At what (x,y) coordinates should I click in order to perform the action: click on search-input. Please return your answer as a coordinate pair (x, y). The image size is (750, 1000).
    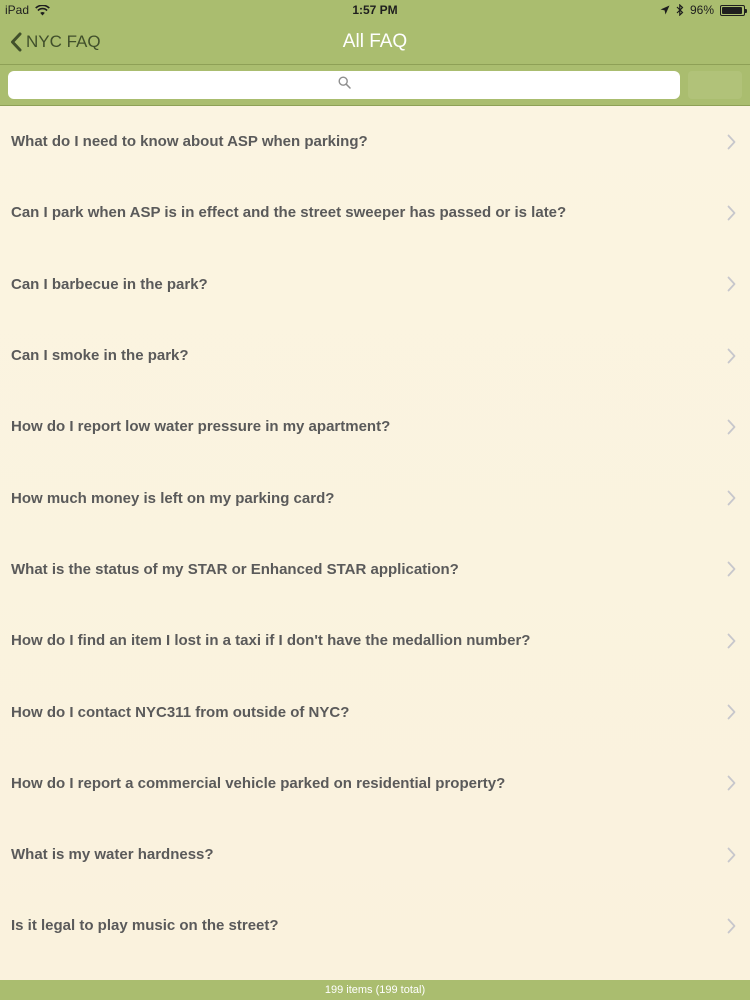
    Looking at the image, I should click on (344, 85).